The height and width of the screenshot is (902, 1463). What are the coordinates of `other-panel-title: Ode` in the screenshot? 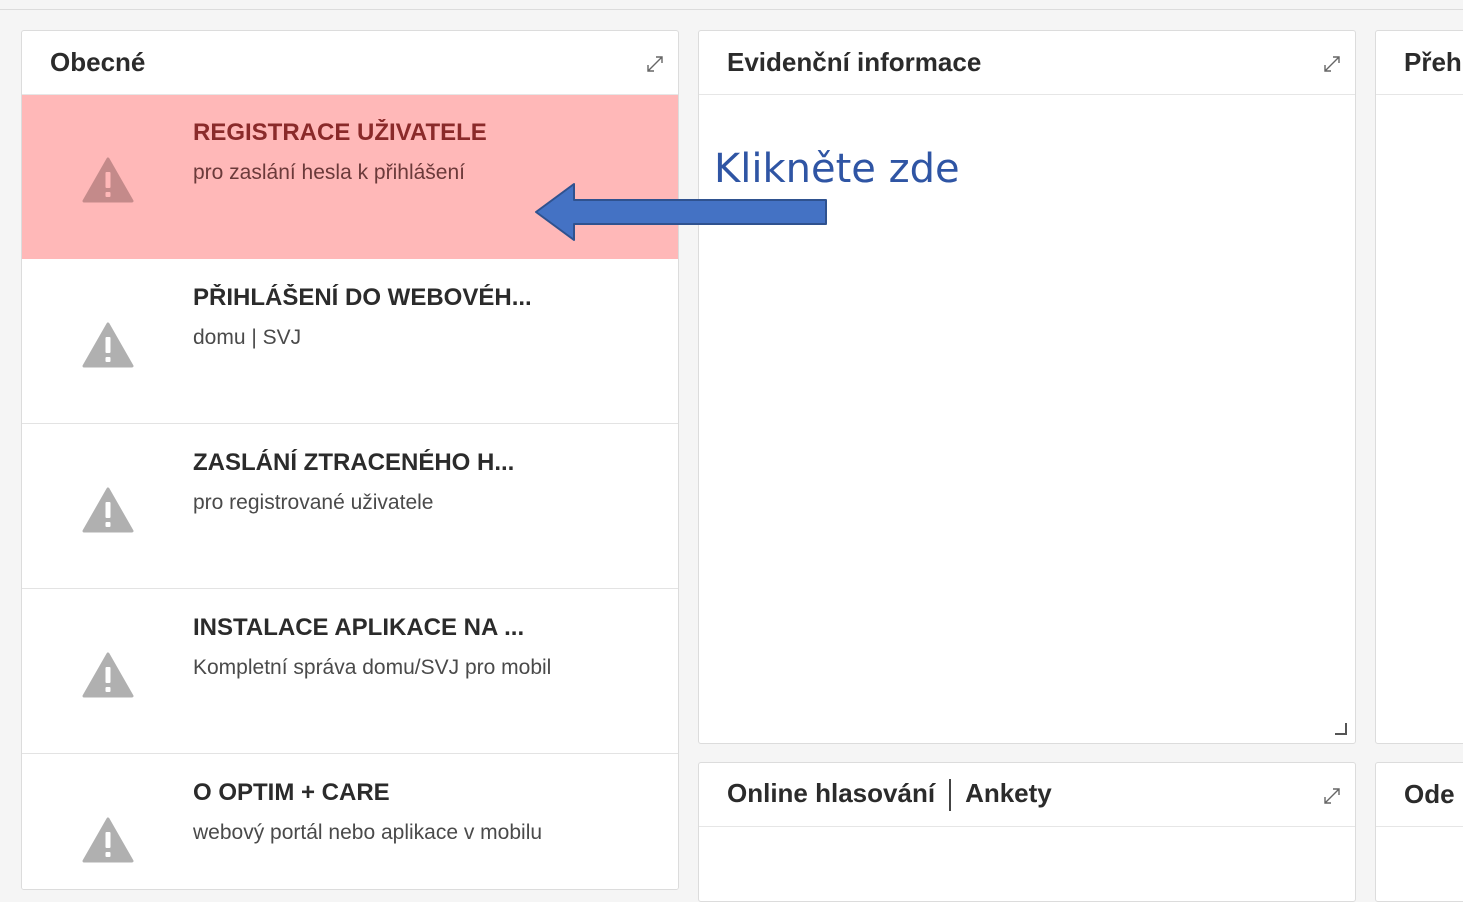 It's located at (1429, 794).